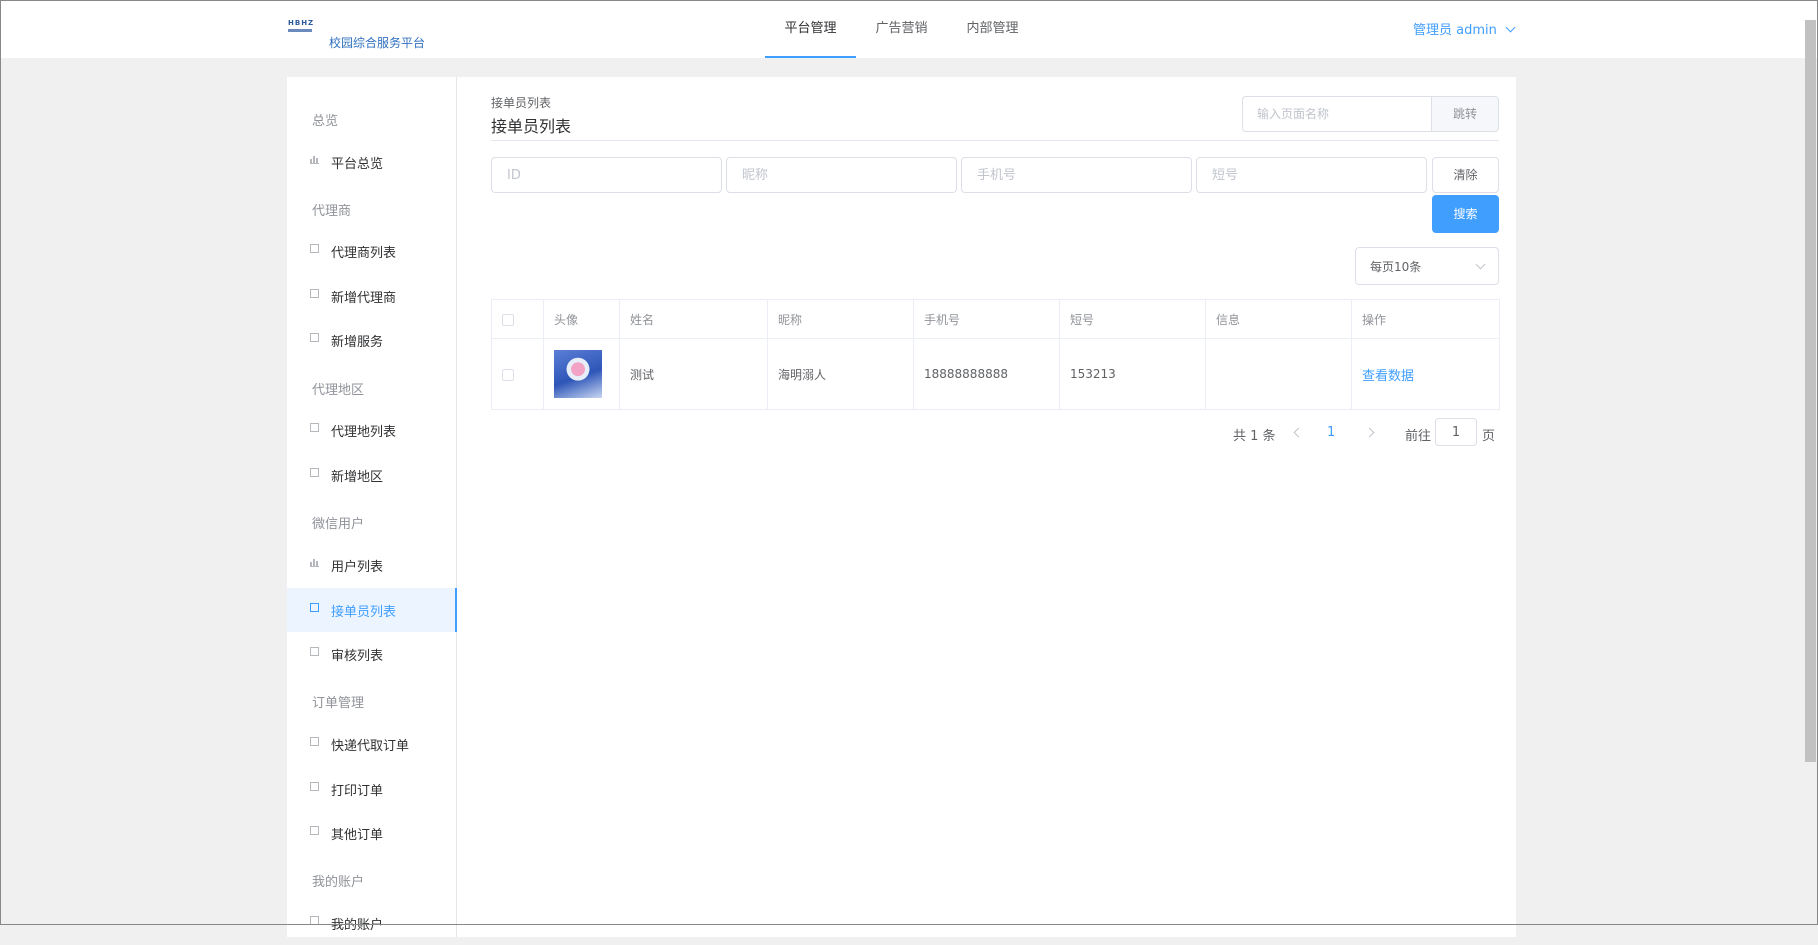 The height and width of the screenshot is (945, 1818). What do you see at coordinates (357, 925) in the screenshot?
I see `sidebar-item-label: 我的账户` at bounding box center [357, 925].